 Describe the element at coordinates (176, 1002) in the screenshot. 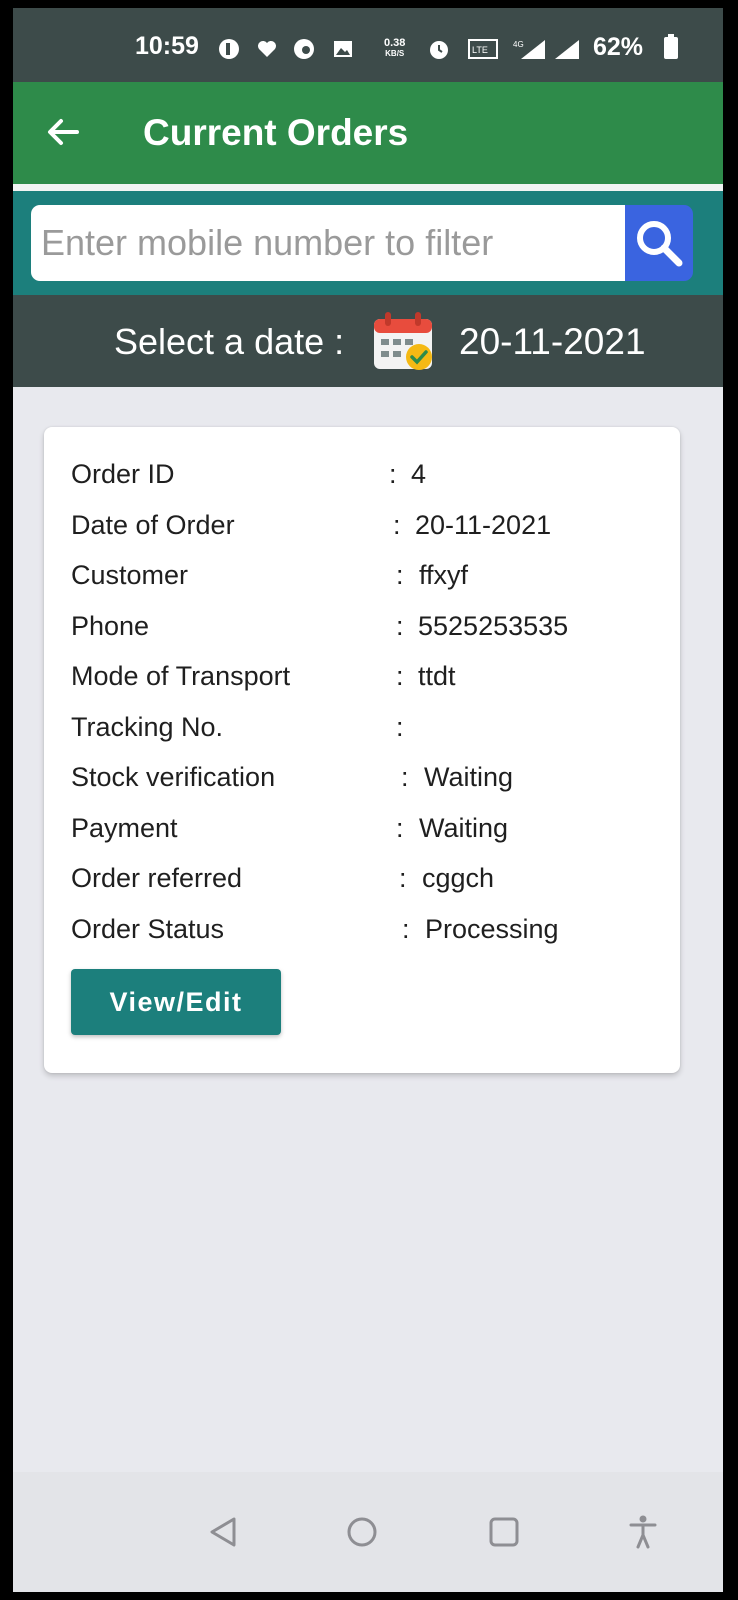

I see `view-edit-button: View/Edit` at that location.